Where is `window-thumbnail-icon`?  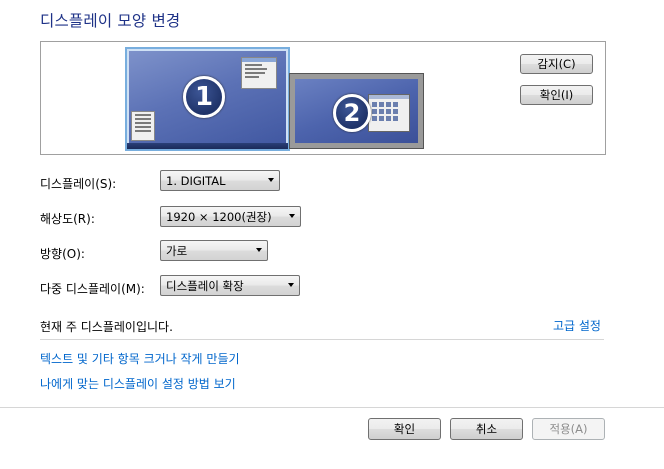 window-thumbnail-icon is located at coordinates (259, 73).